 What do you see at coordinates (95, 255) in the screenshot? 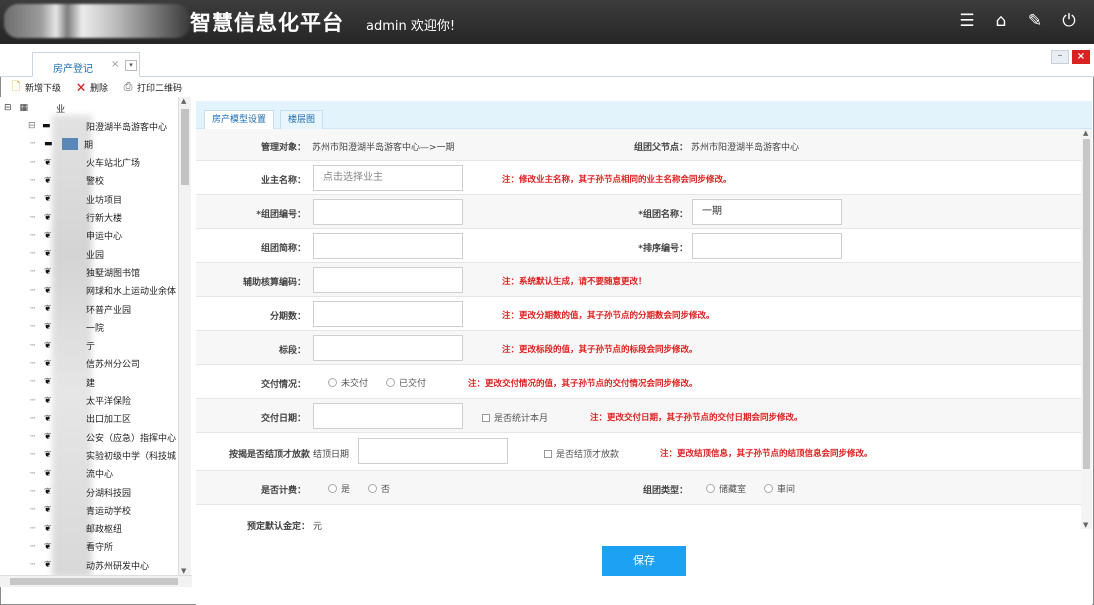
I see `tree-item-label: 业园` at bounding box center [95, 255].